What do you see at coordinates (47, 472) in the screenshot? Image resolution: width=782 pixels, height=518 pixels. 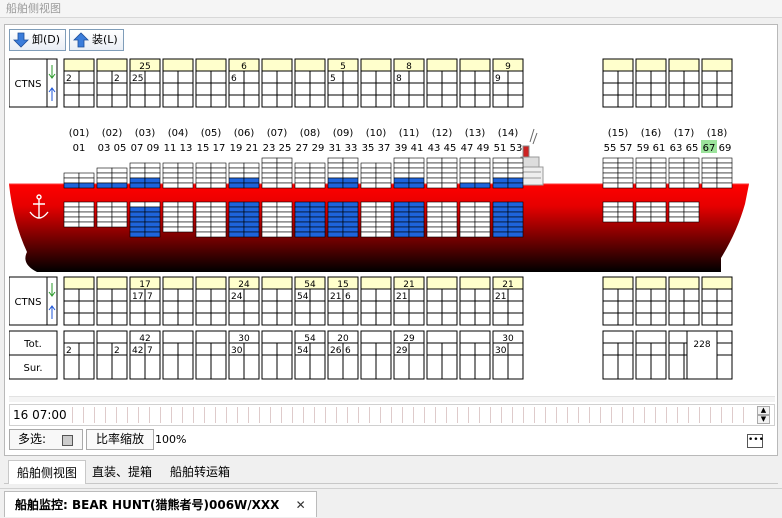 I see `tab-ship-side-view: 船舶侧视图` at bounding box center [47, 472].